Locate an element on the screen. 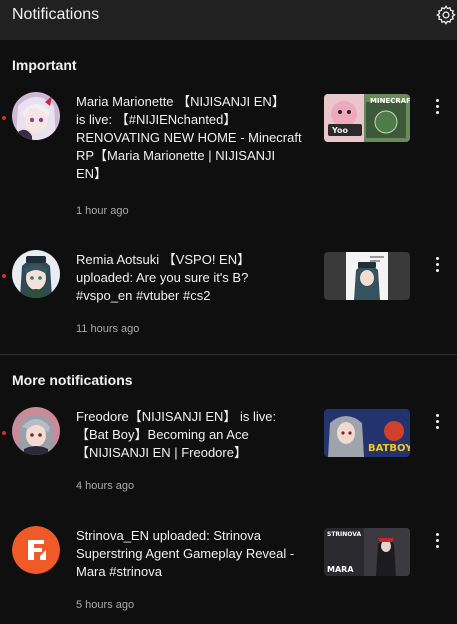  svg-text: Yoo is located at coordinates (340, 130).